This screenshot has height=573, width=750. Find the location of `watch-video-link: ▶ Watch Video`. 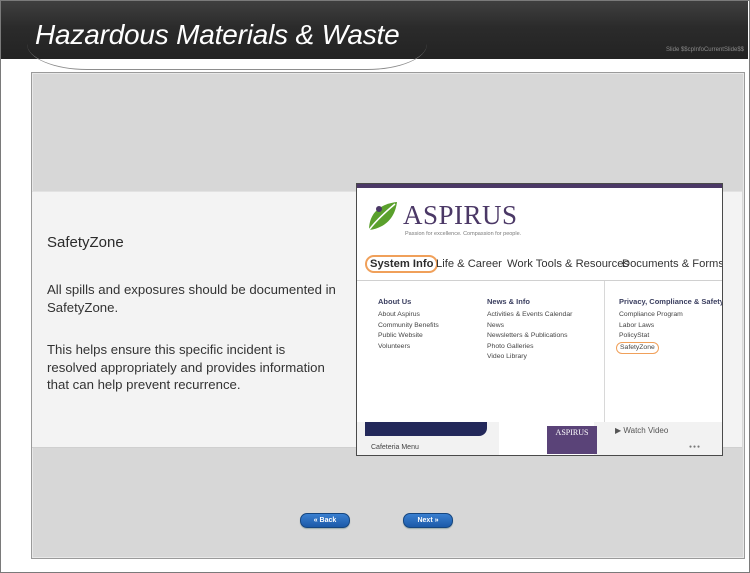

watch-video-link: ▶ Watch Video is located at coordinates (642, 430).